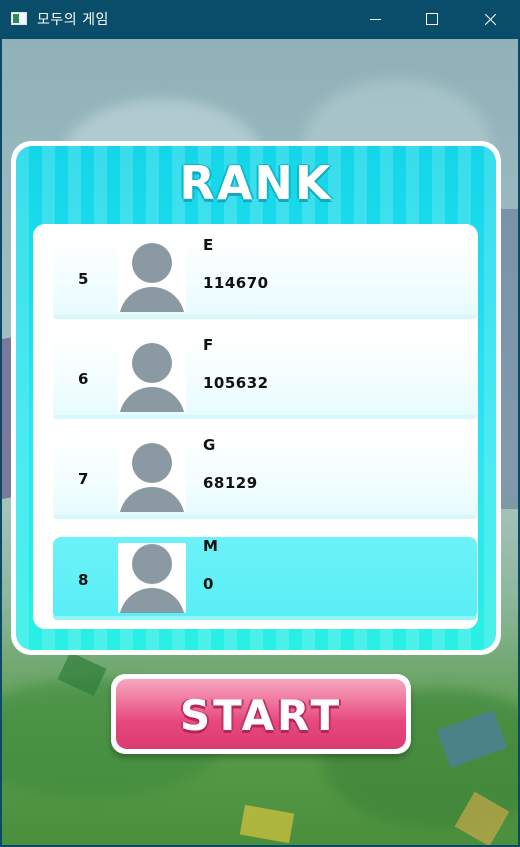 This screenshot has width=520, height=847. What do you see at coordinates (265, 477) in the screenshot?
I see `ranking-row: 7 G 68129` at bounding box center [265, 477].